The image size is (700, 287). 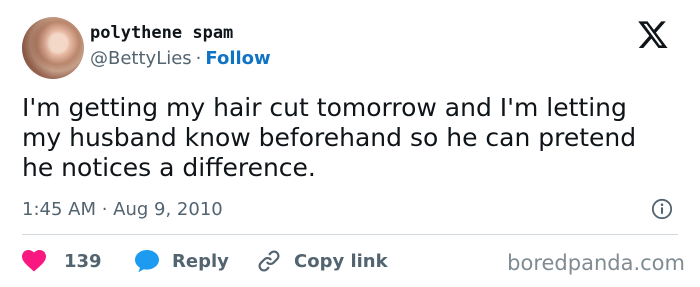 I want to click on like-count: 139, so click(x=83, y=261).